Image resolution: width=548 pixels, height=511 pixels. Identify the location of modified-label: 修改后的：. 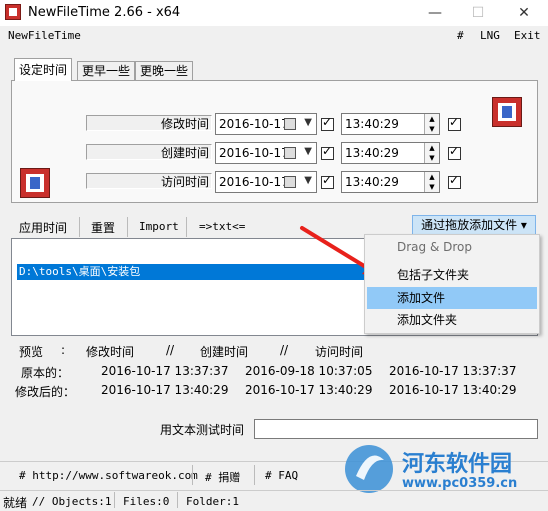
(45, 392).